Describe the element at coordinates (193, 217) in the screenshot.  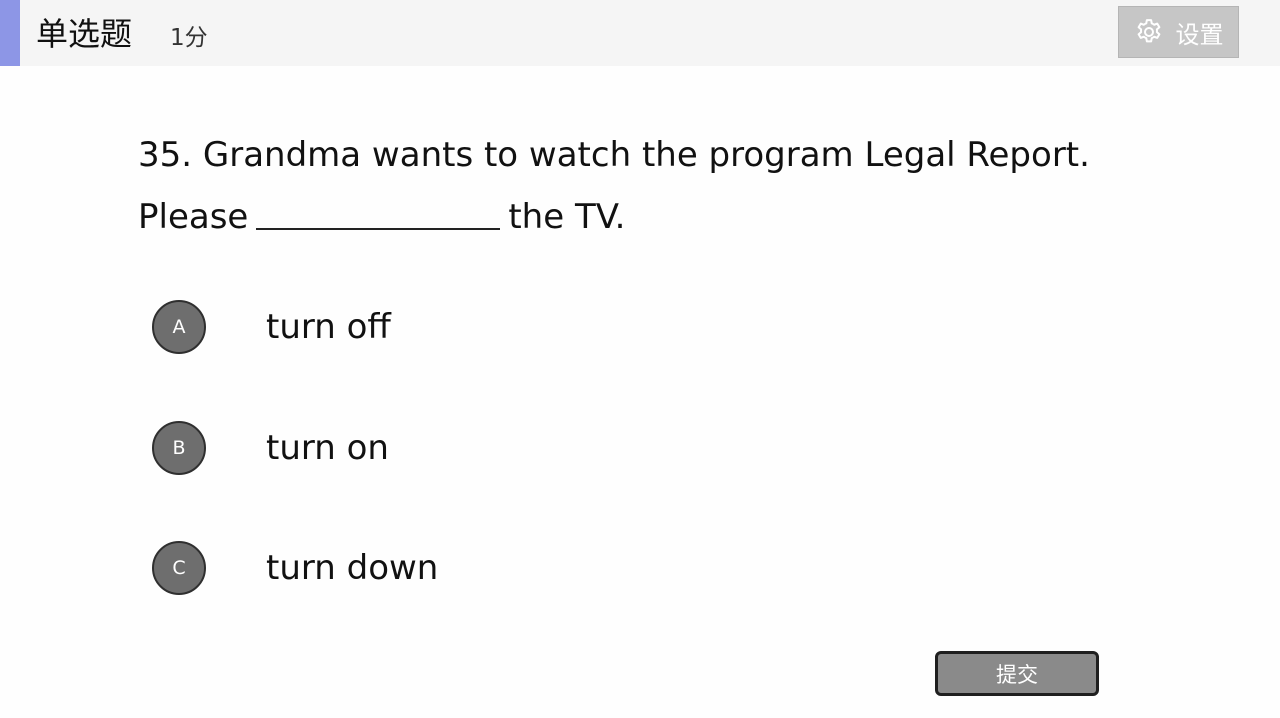
I see `question-line-2-before: Please` at that location.